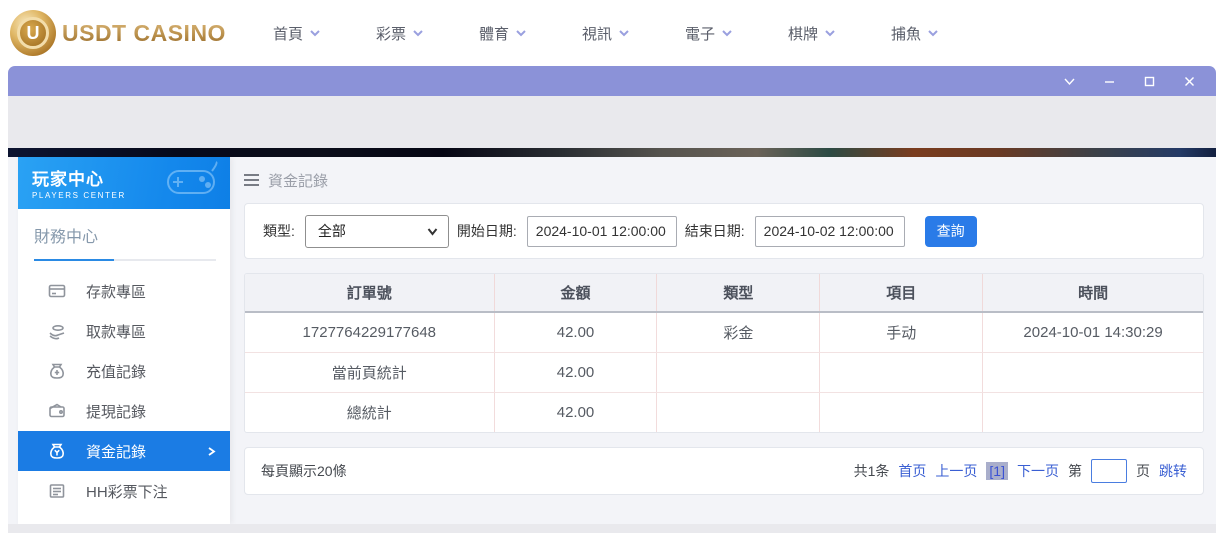 This screenshot has width=1216, height=533. What do you see at coordinates (738, 293) in the screenshot?
I see `col-type: 類型` at bounding box center [738, 293].